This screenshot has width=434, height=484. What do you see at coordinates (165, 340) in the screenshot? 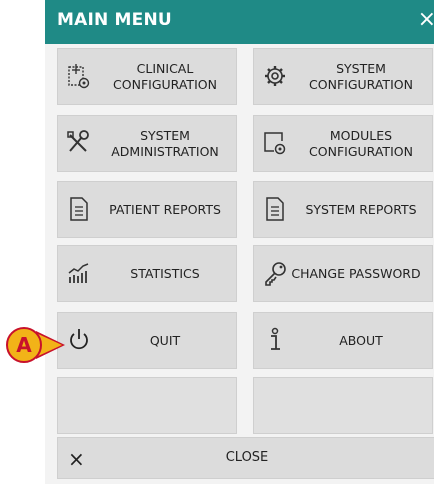
I see `tile-label: QUIT` at bounding box center [165, 340].